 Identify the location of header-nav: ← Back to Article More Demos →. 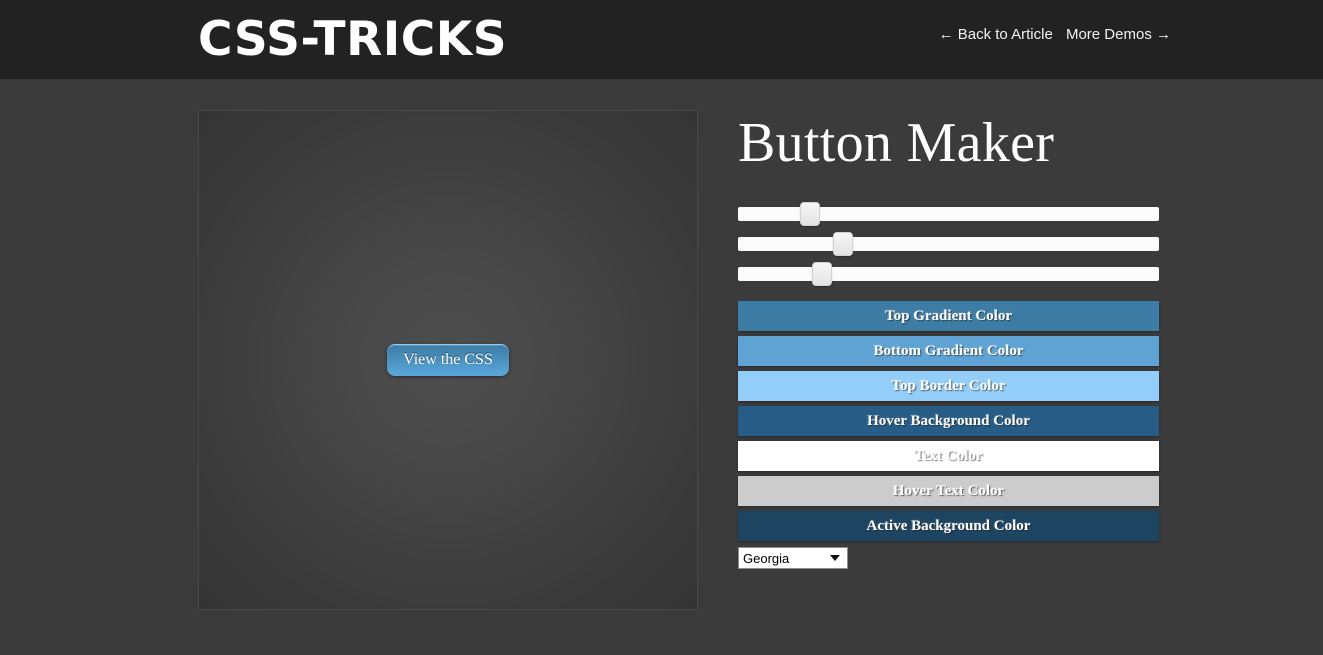
(1055, 34).